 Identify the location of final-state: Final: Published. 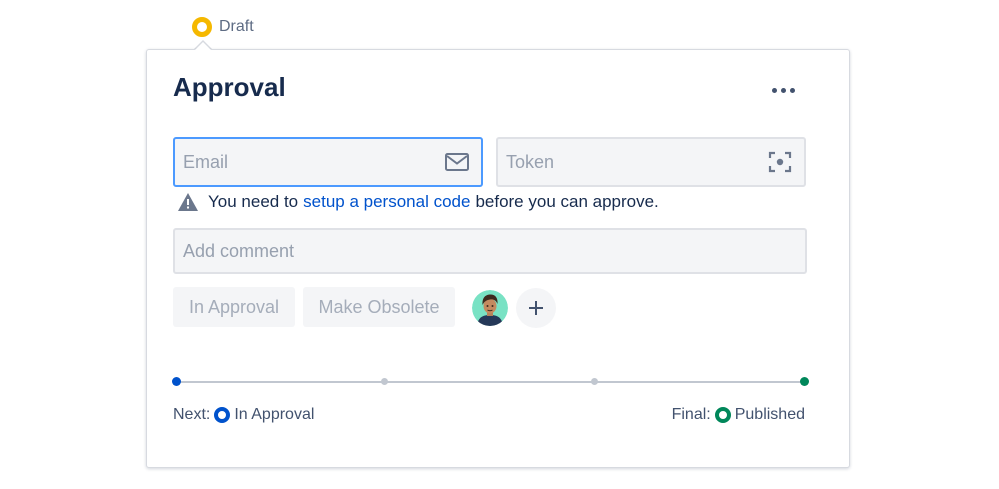
(738, 415).